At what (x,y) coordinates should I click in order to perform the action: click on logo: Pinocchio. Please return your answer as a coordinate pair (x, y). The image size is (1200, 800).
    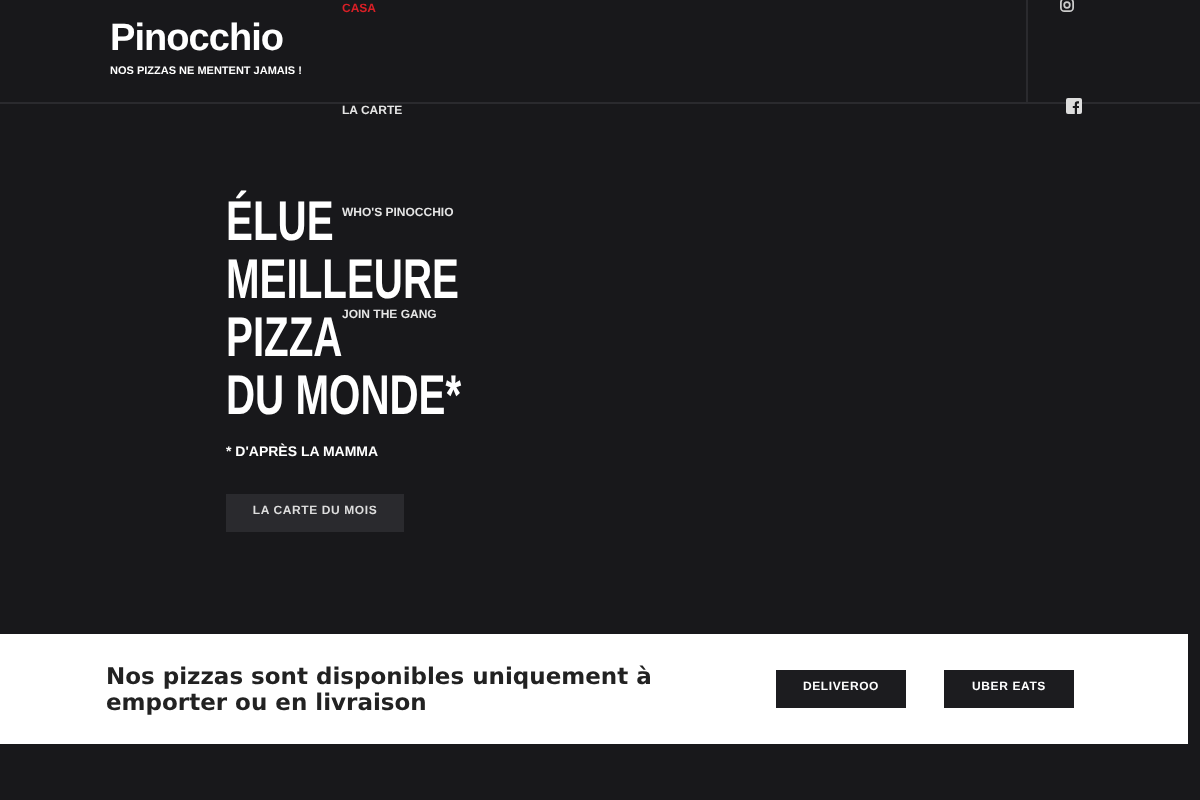
    Looking at the image, I should click on (206, 40).